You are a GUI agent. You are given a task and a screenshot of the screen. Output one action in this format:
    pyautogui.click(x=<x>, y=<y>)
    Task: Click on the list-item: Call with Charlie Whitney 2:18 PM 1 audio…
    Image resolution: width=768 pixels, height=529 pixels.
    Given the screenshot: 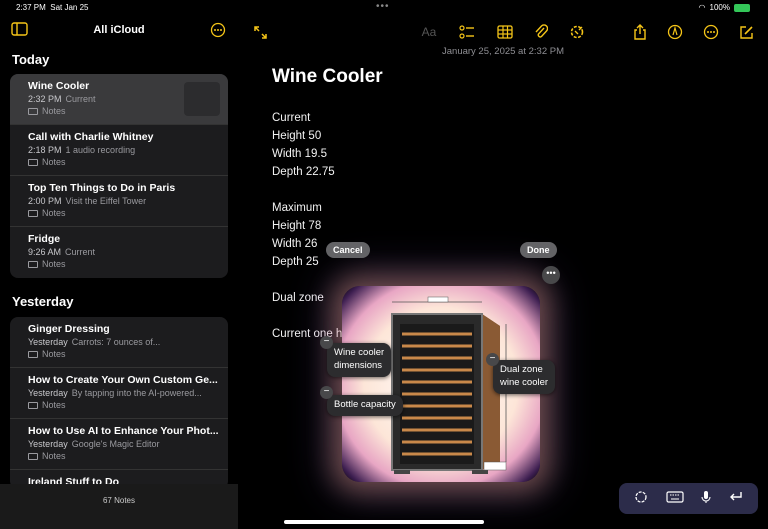 What is the action you would take?
    pyautogui.click(x=119, y=150)
    